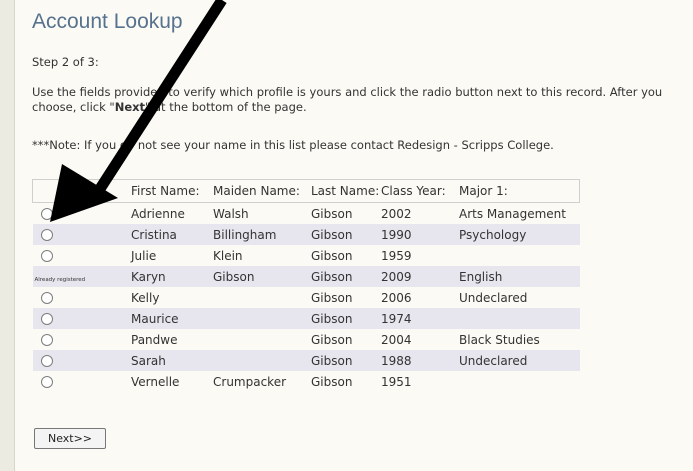 The image size is (693, 471). Describe the element at coordinates (138, 111) in the screenshot. I see `arrow-icon` at that location.